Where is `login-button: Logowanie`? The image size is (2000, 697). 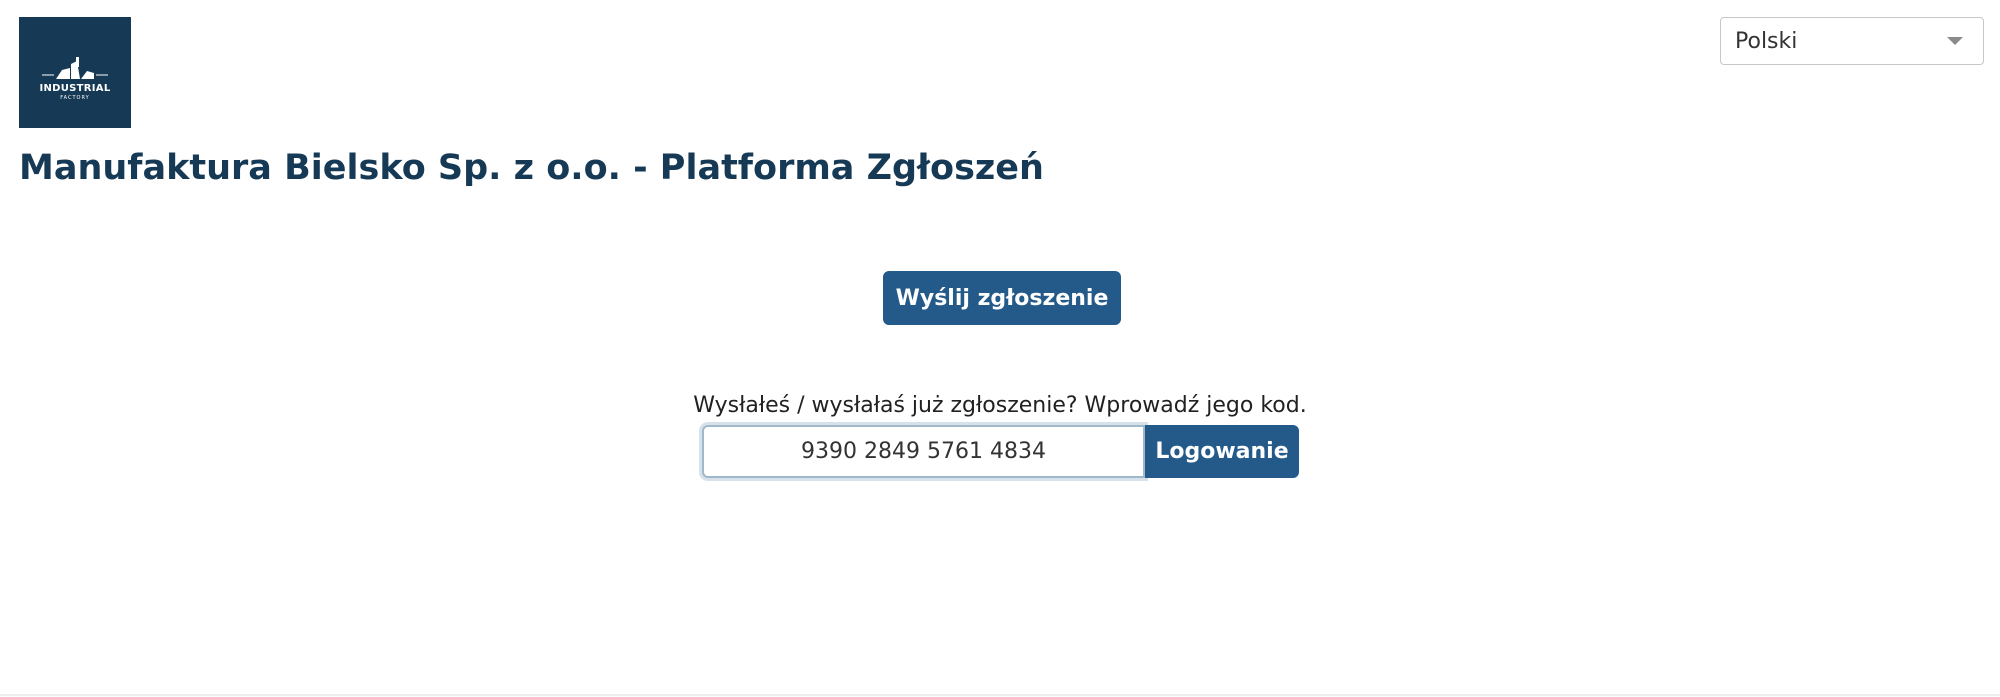 login-button: Logowanie is located at coordinates (1222, 451).